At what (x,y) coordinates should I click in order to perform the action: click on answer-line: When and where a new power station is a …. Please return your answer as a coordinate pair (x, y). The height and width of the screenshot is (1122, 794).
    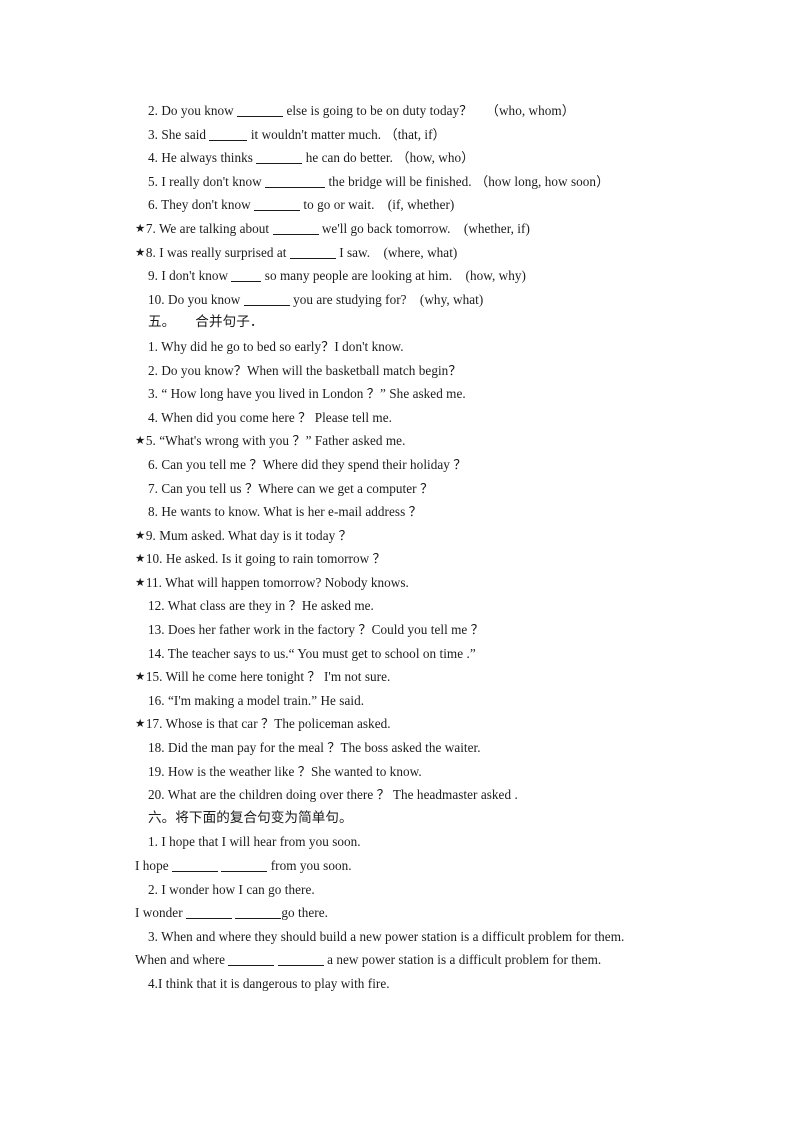
    Looking at the image, I should click on (415, 960).